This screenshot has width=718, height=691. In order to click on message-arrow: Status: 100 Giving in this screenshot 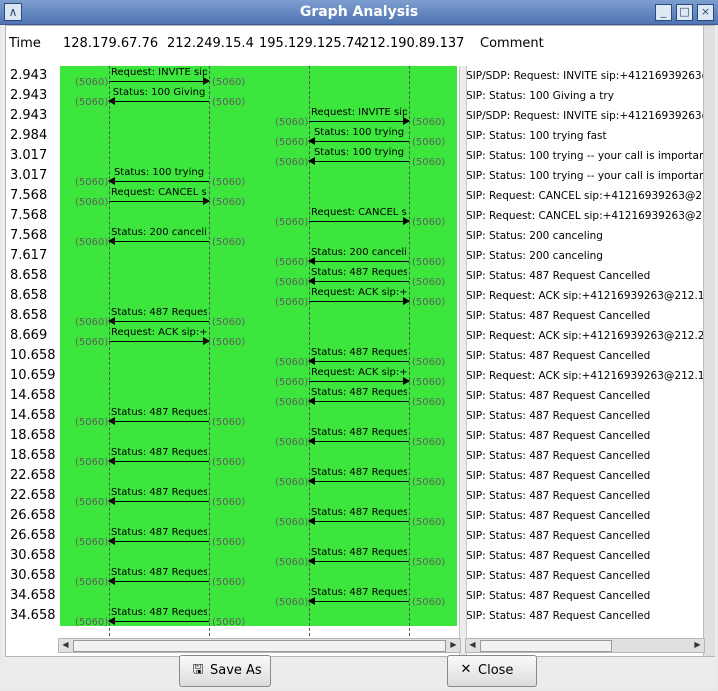, I will do `click(158, 97)`.